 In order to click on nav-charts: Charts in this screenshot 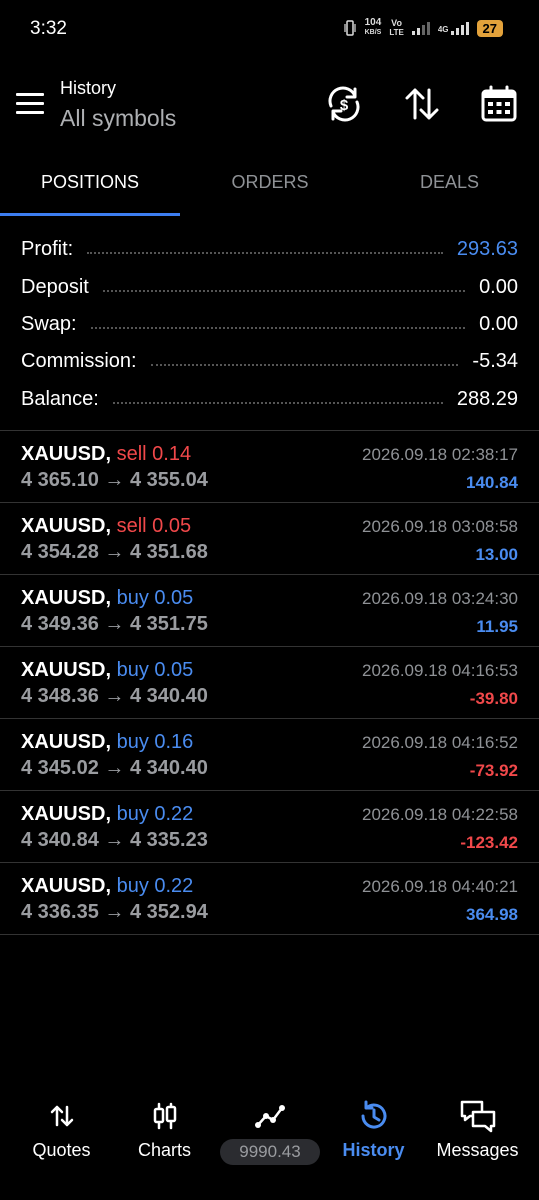, I will do `click(164, 1129)`.